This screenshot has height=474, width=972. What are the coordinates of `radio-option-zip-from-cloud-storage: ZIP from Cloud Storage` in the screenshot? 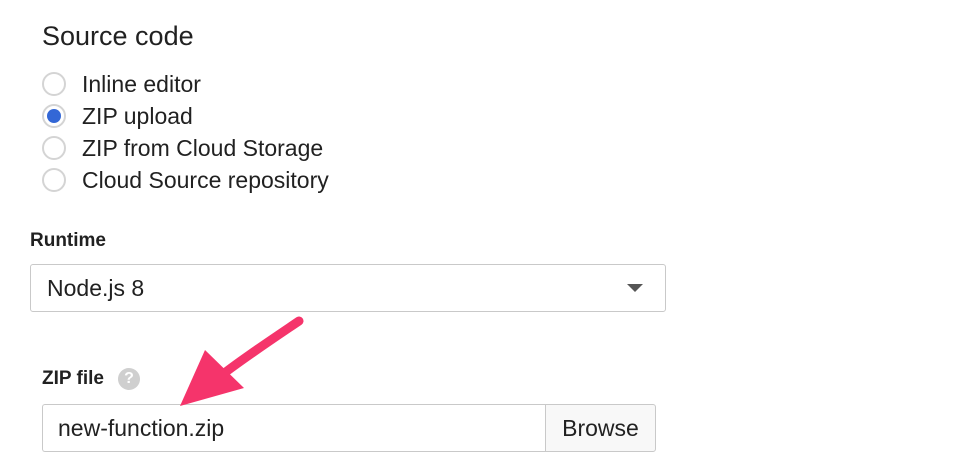 It's located at (185, 148).